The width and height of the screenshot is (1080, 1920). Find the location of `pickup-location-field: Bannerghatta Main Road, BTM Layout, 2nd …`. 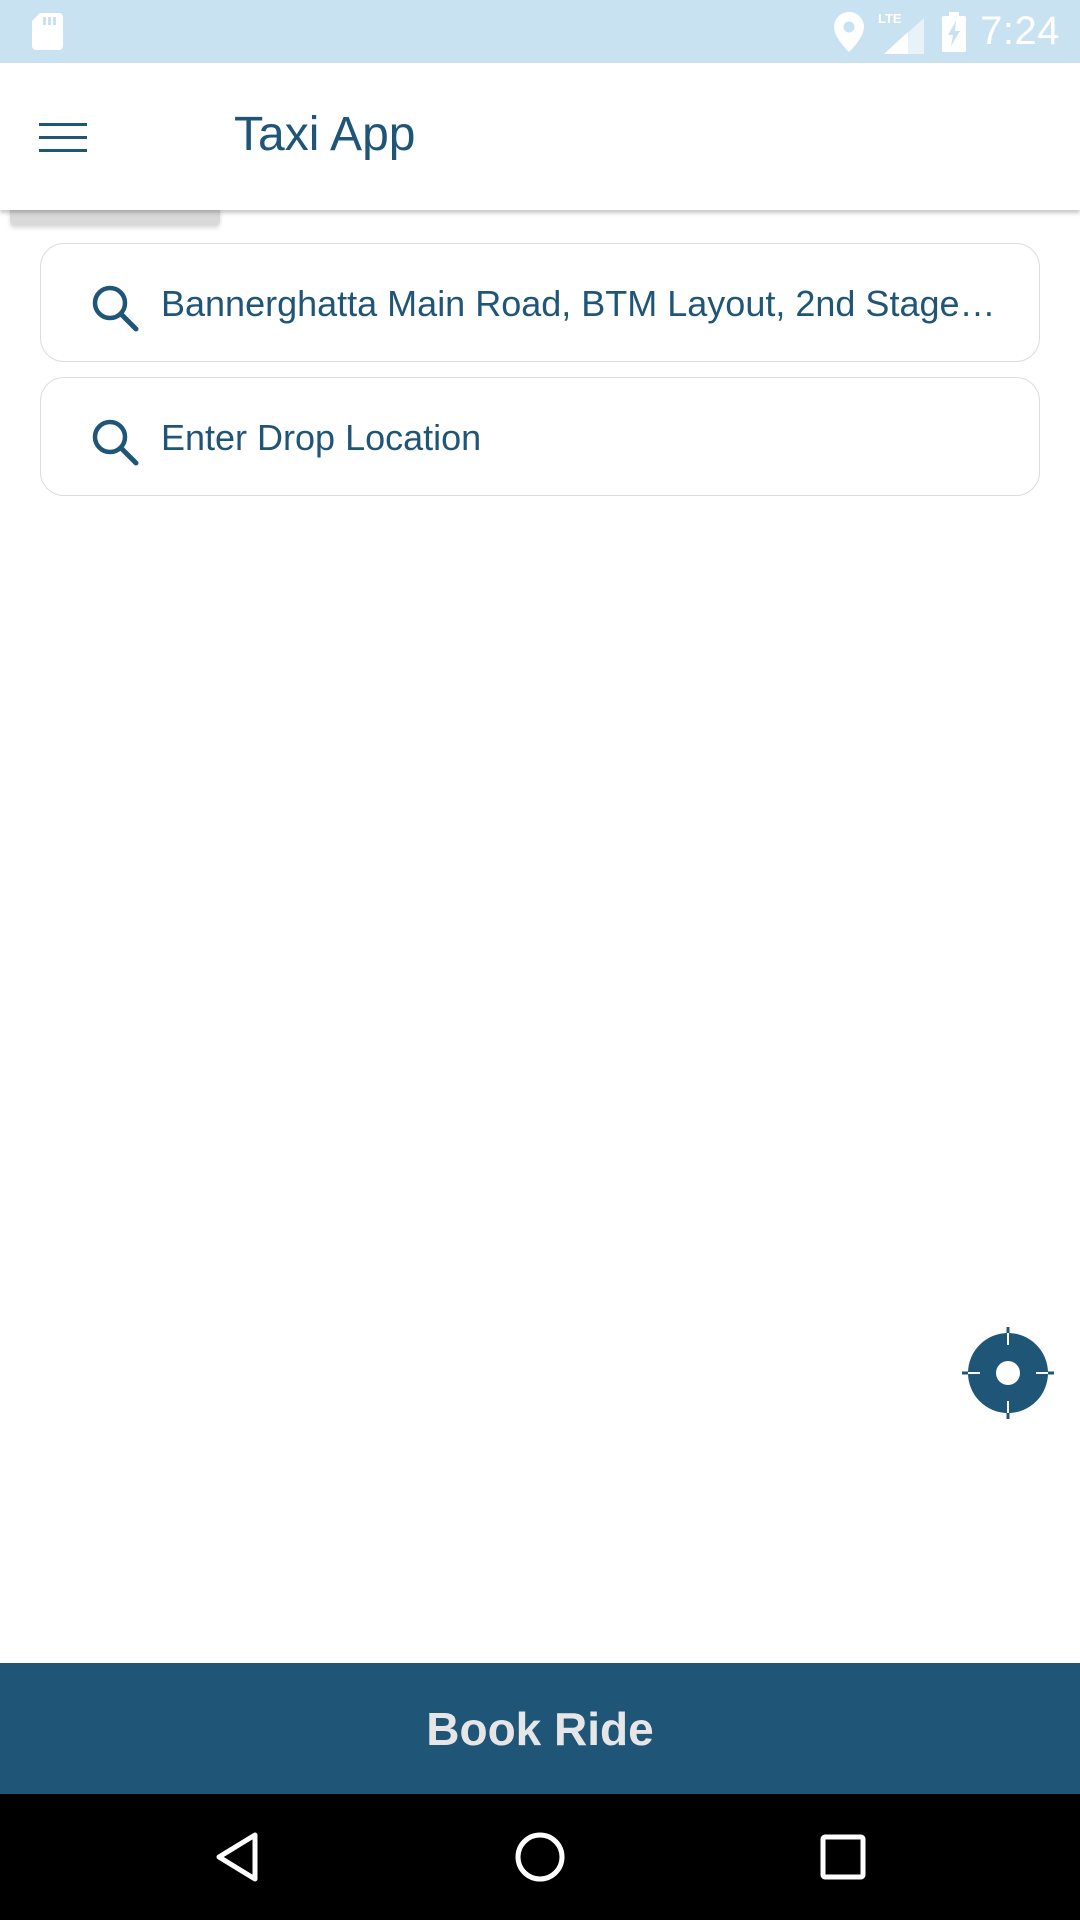

pickup-location-field: Bannerghatta Main Road, BTM Layout, 2nd … is located at coordinates (540, 302).